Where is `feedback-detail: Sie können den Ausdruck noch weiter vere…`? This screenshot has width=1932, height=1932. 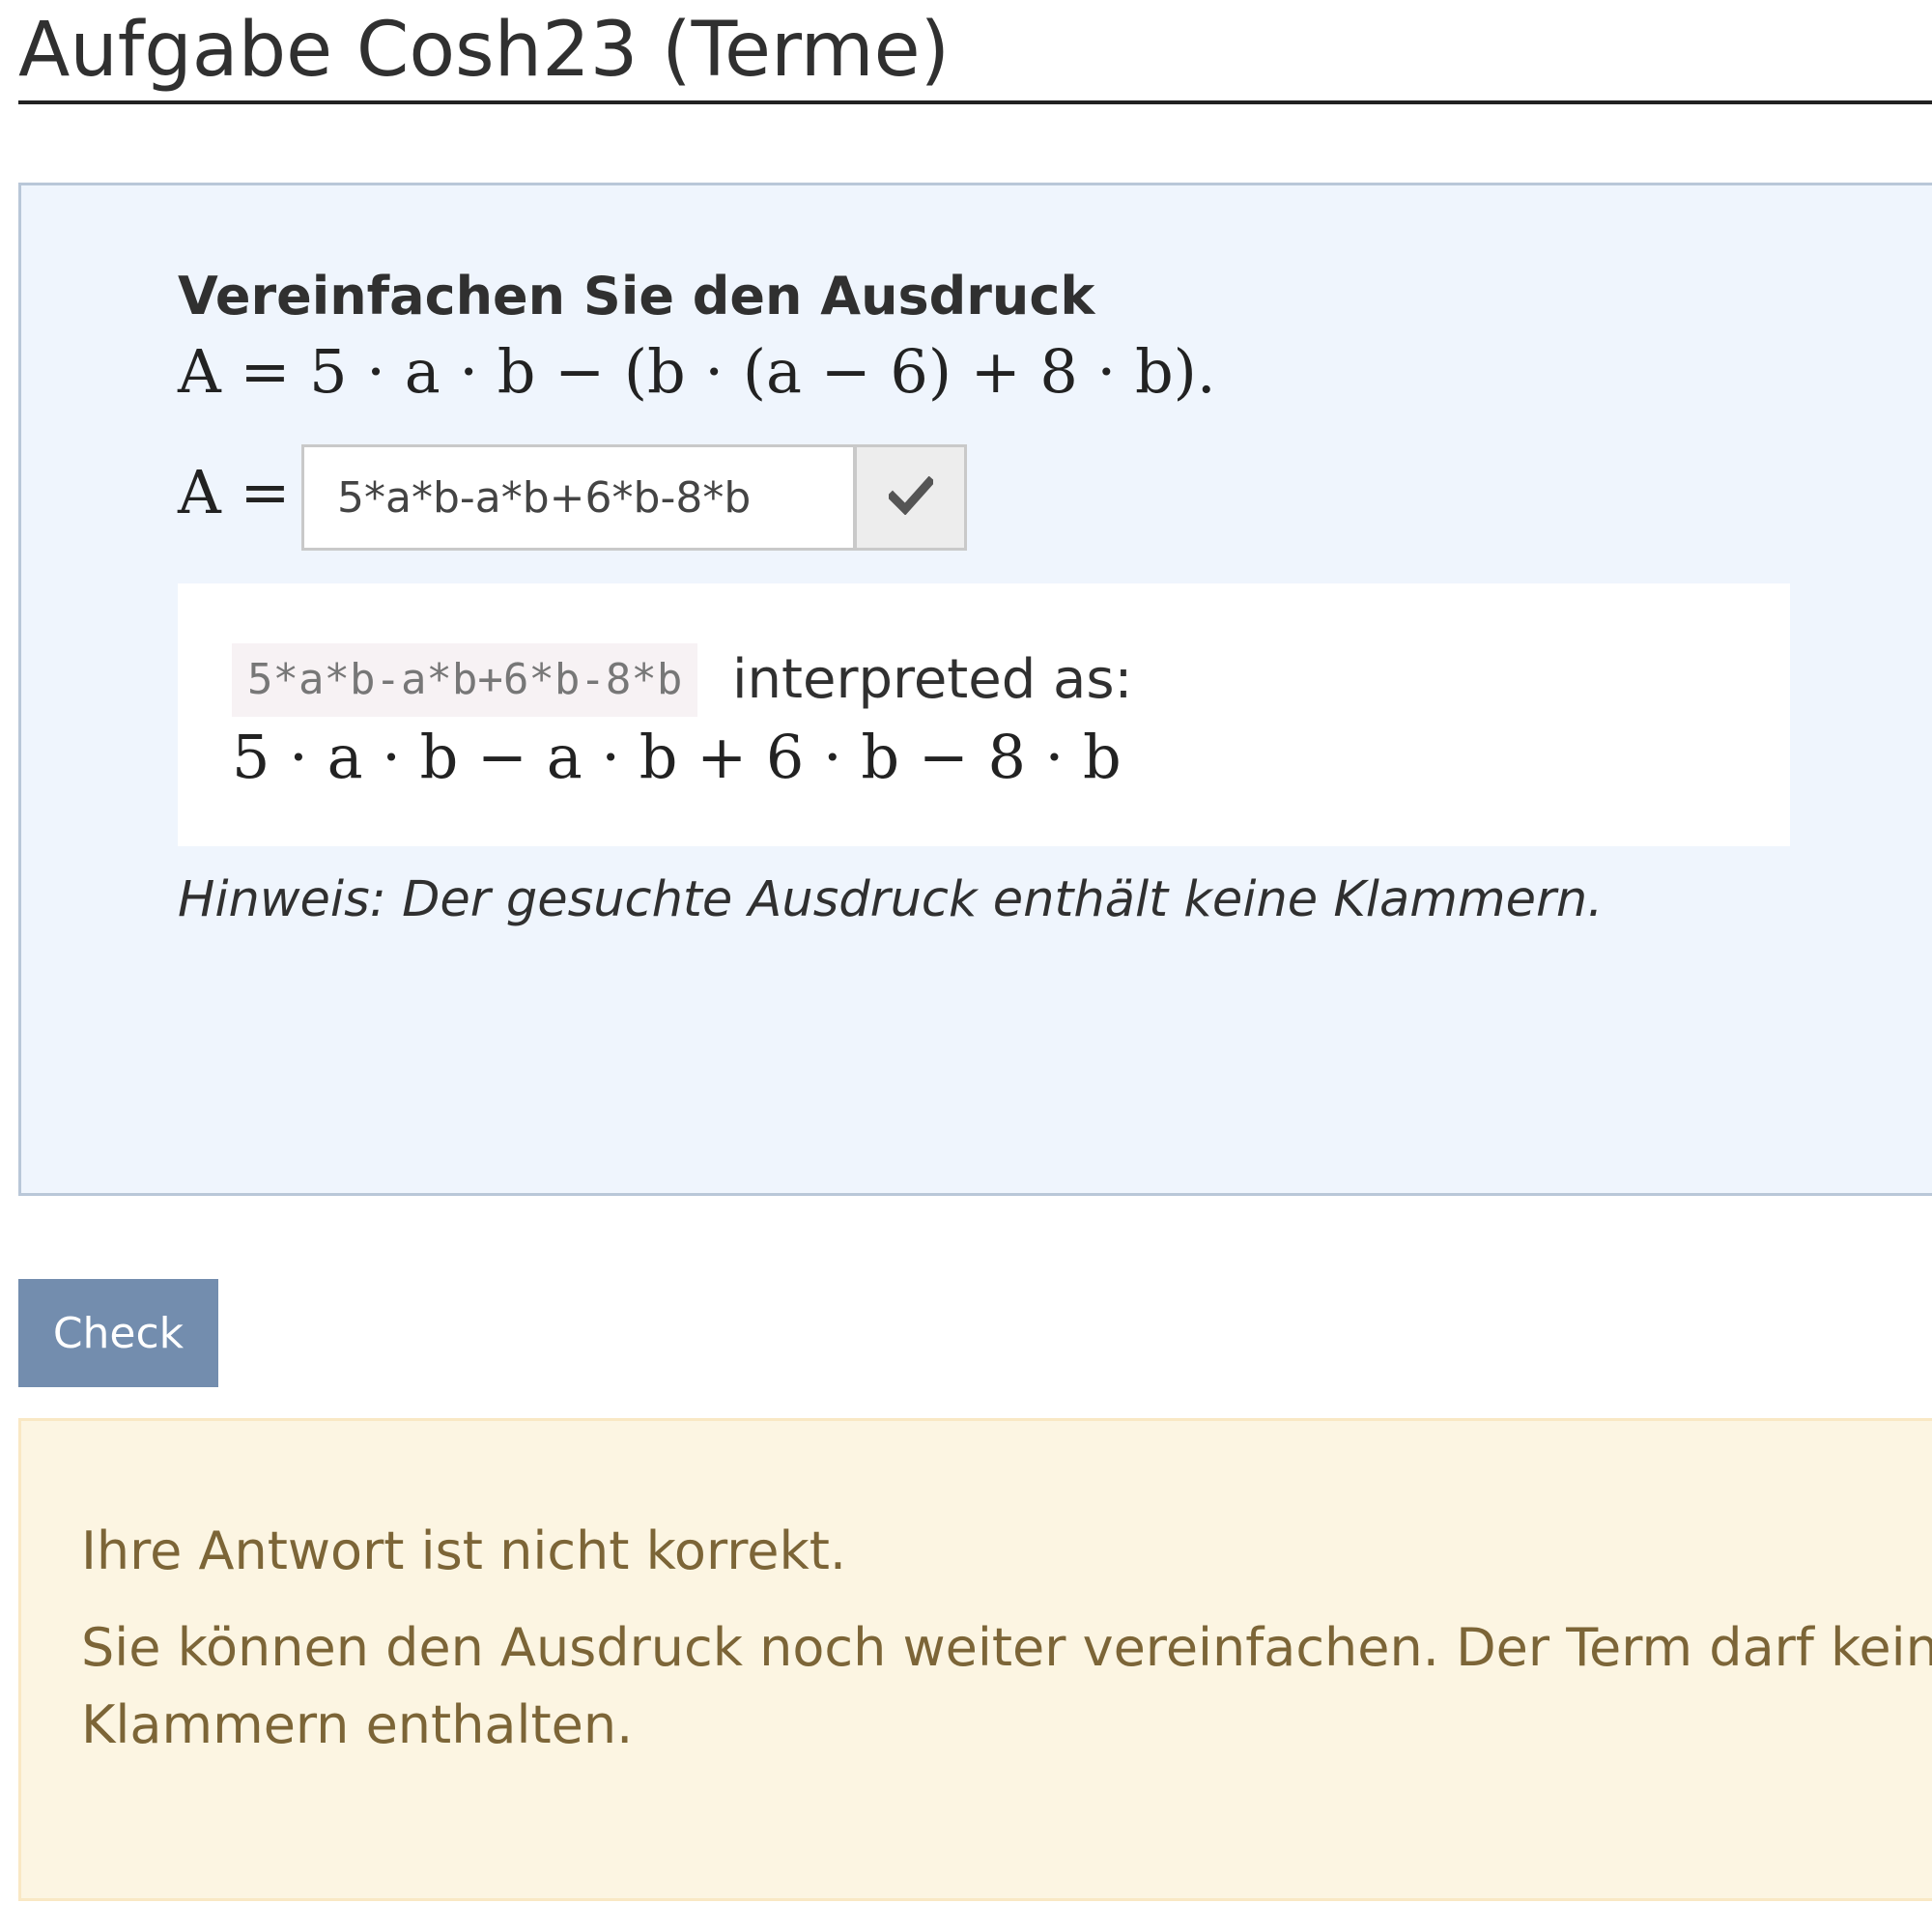 feedback-detail: Sie können den Ausdruck noch weiter vere… is located at coordinates (1006, 1647).